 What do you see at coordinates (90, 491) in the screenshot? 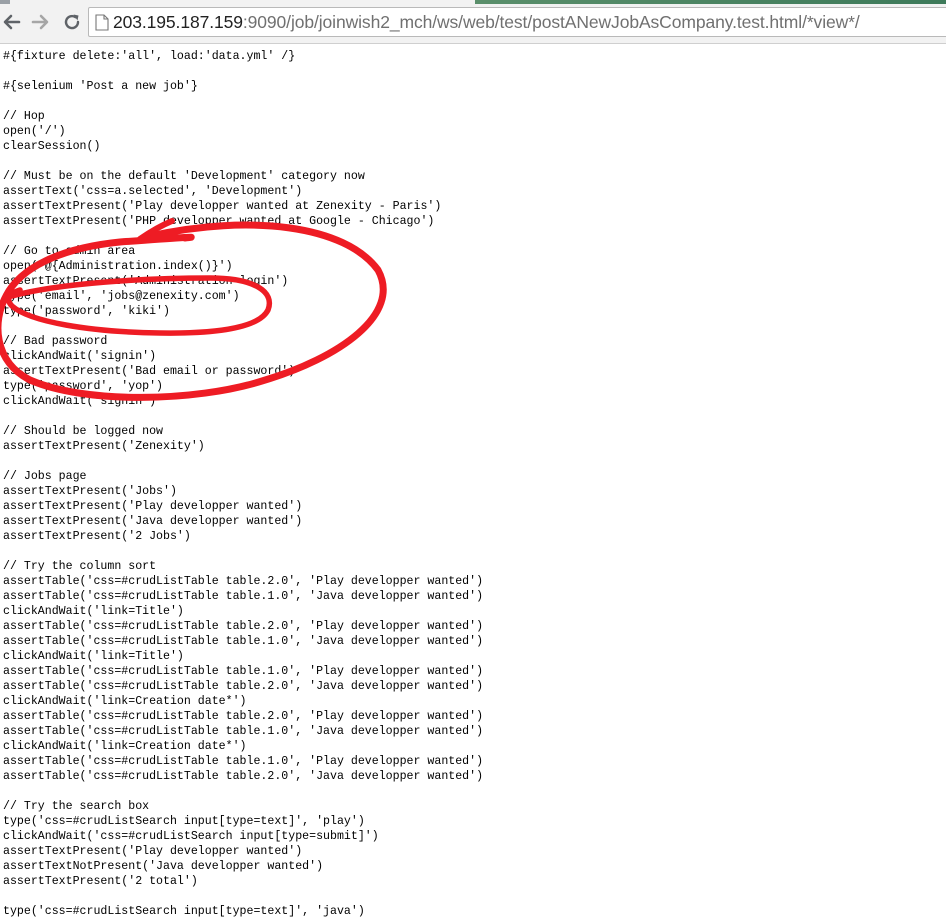
I see `code-line: assertTextPresent('Jobs')` at bounding box center [90, 491].